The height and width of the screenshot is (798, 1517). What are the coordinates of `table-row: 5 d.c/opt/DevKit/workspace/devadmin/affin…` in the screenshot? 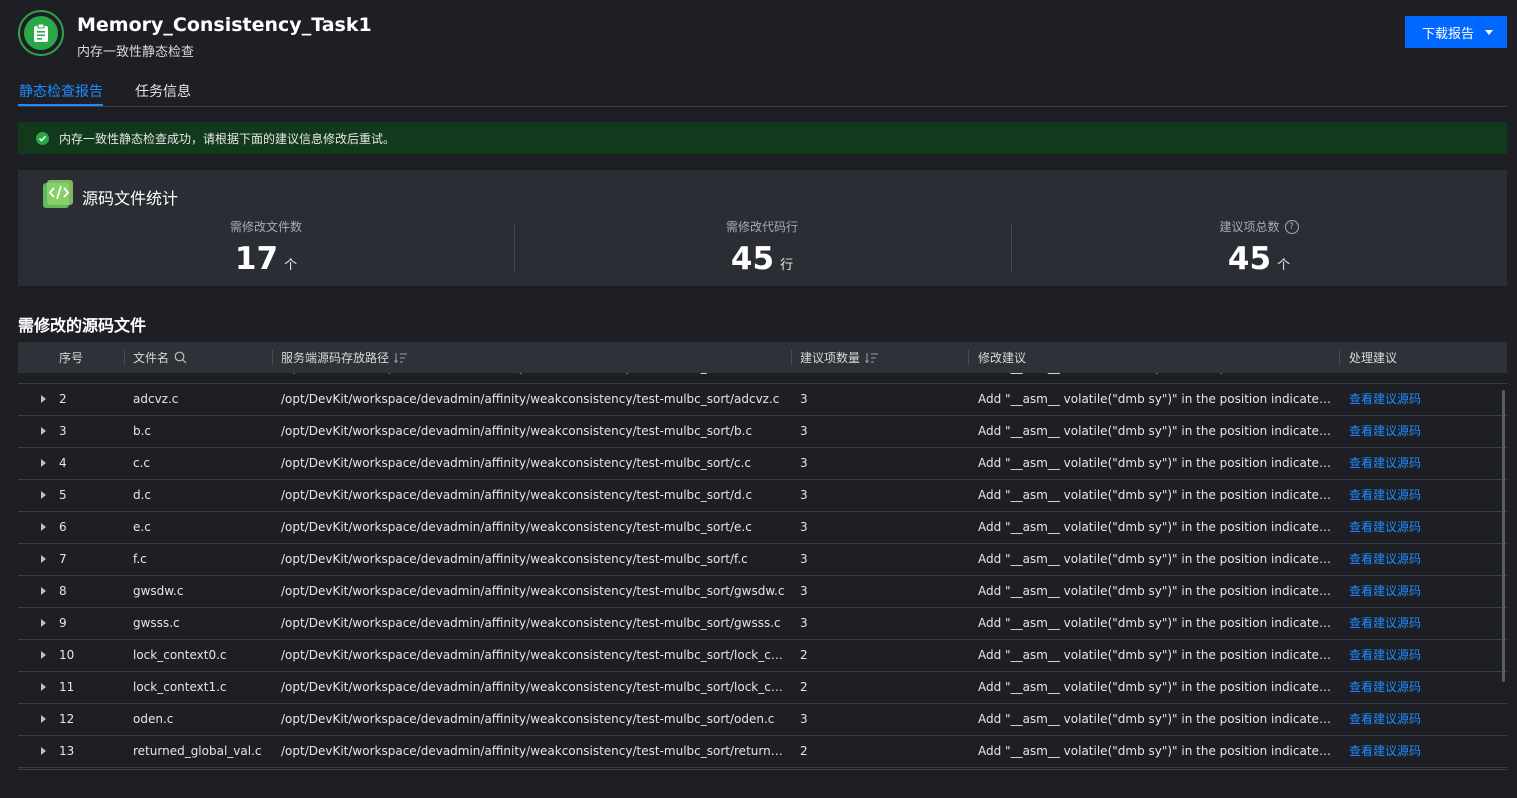 It's located at (762, 496).